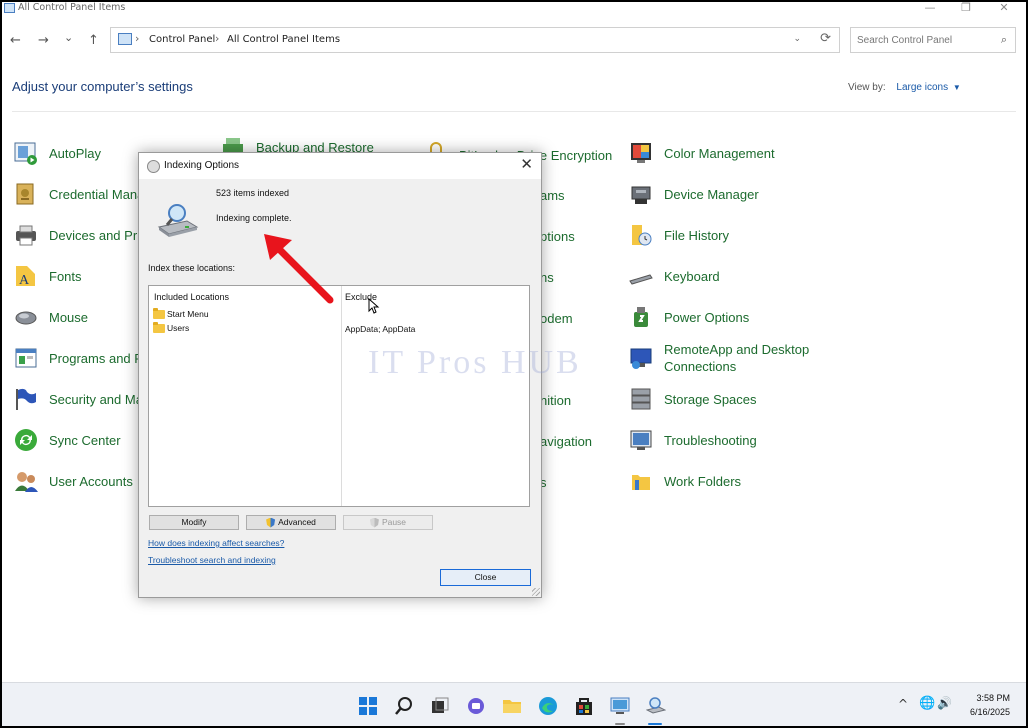 The width and height of the screenshot is (1028, 728). Describe the element at coordinates (43, 41) in the screenshot. I see `forward-button: →` at that location.